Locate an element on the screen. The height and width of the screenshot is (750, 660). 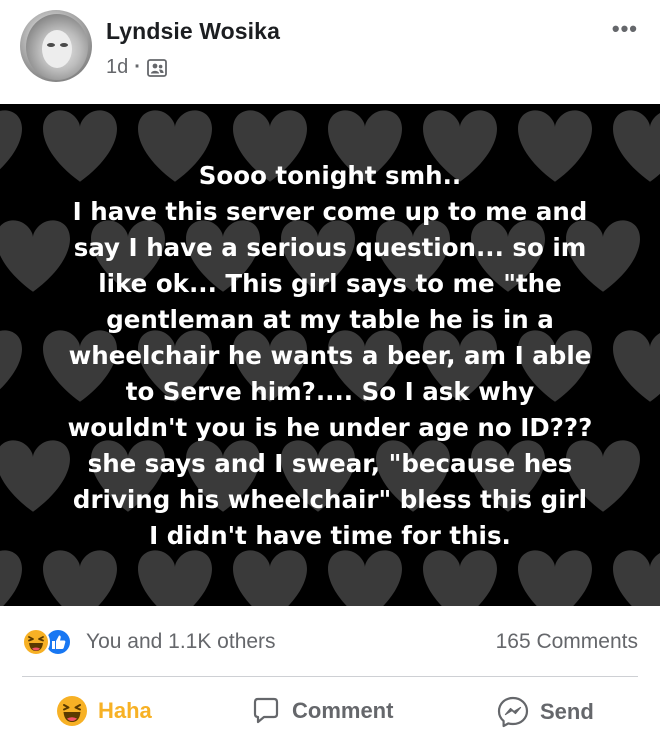
more-options-button: ••• is located at coordinates (625, 29).